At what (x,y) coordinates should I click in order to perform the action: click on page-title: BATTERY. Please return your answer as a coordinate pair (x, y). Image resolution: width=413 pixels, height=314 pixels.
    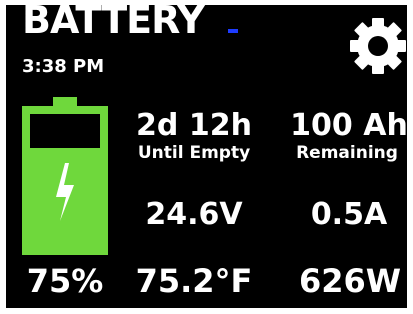
    Looking at the image, I should click on (113, 23).